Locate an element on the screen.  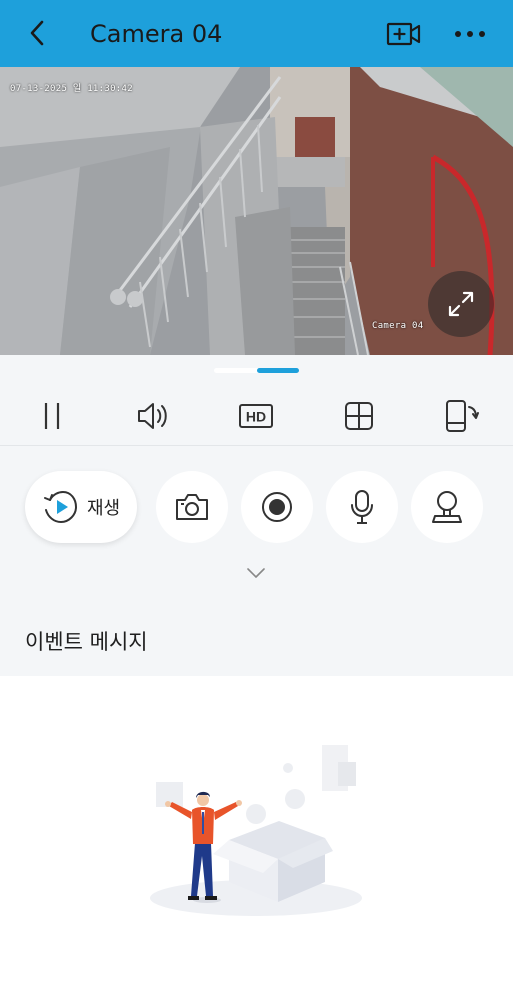
page-title: Camera 04 is located at coordinates (156, 34).